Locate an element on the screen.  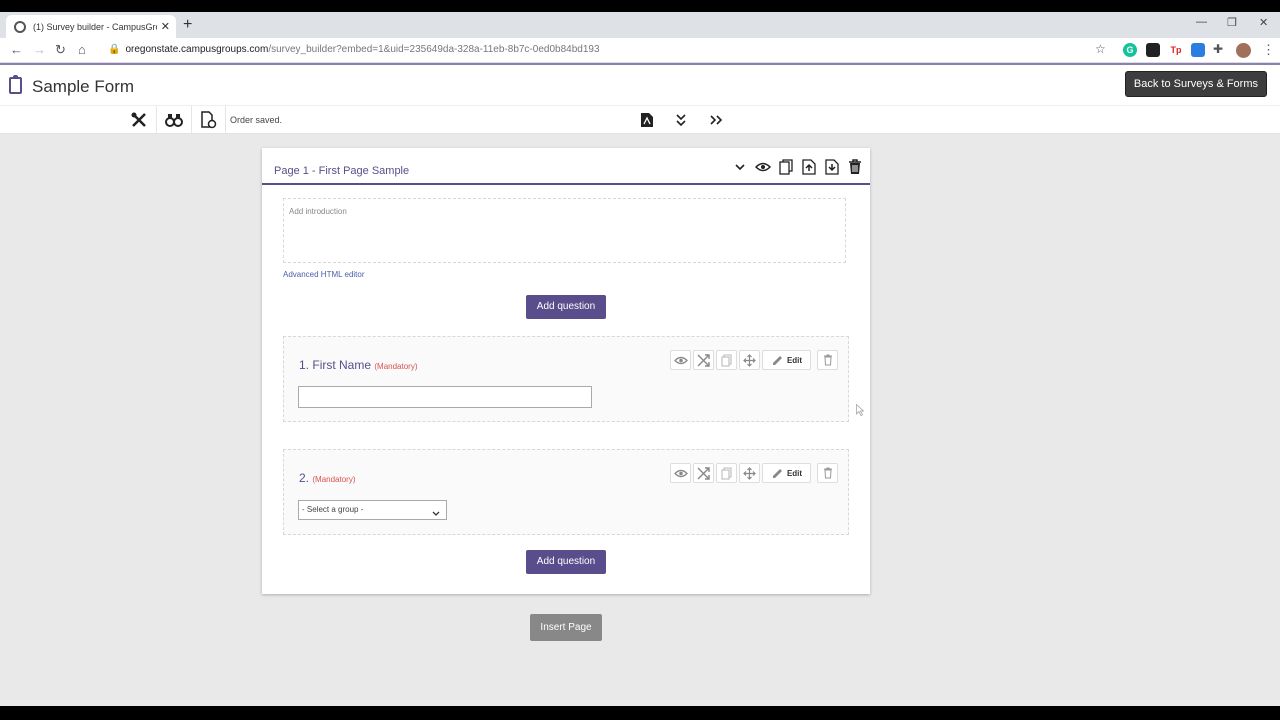
home-icon: ⌂ is located at coordinates (82, 49).